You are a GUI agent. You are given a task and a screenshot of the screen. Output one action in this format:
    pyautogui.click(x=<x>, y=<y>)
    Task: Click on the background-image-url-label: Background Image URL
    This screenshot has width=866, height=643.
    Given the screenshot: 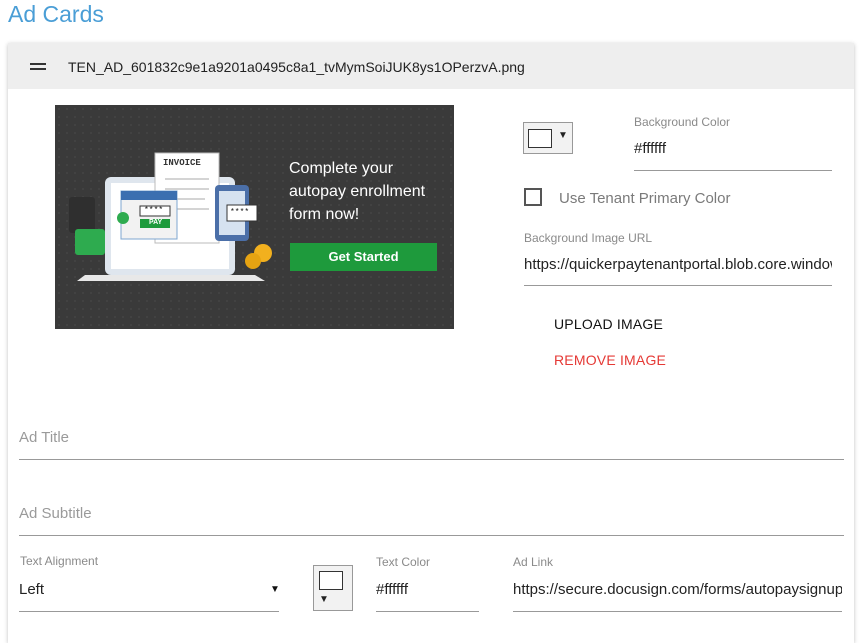 What is the action you would take?
    pyautogui.click(x=588, y=238)
    